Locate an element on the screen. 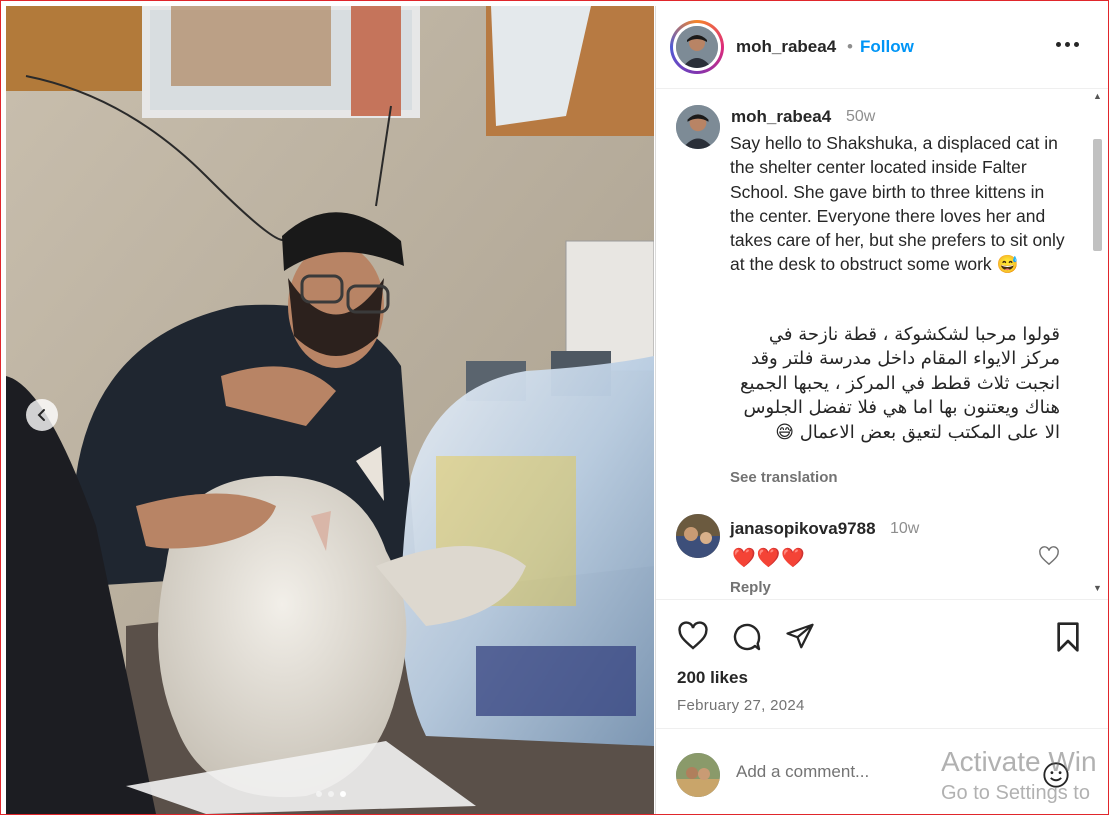 The image size is (1109, 815). comment-username: janasopikova9788 is located at coordinates (803, 529).